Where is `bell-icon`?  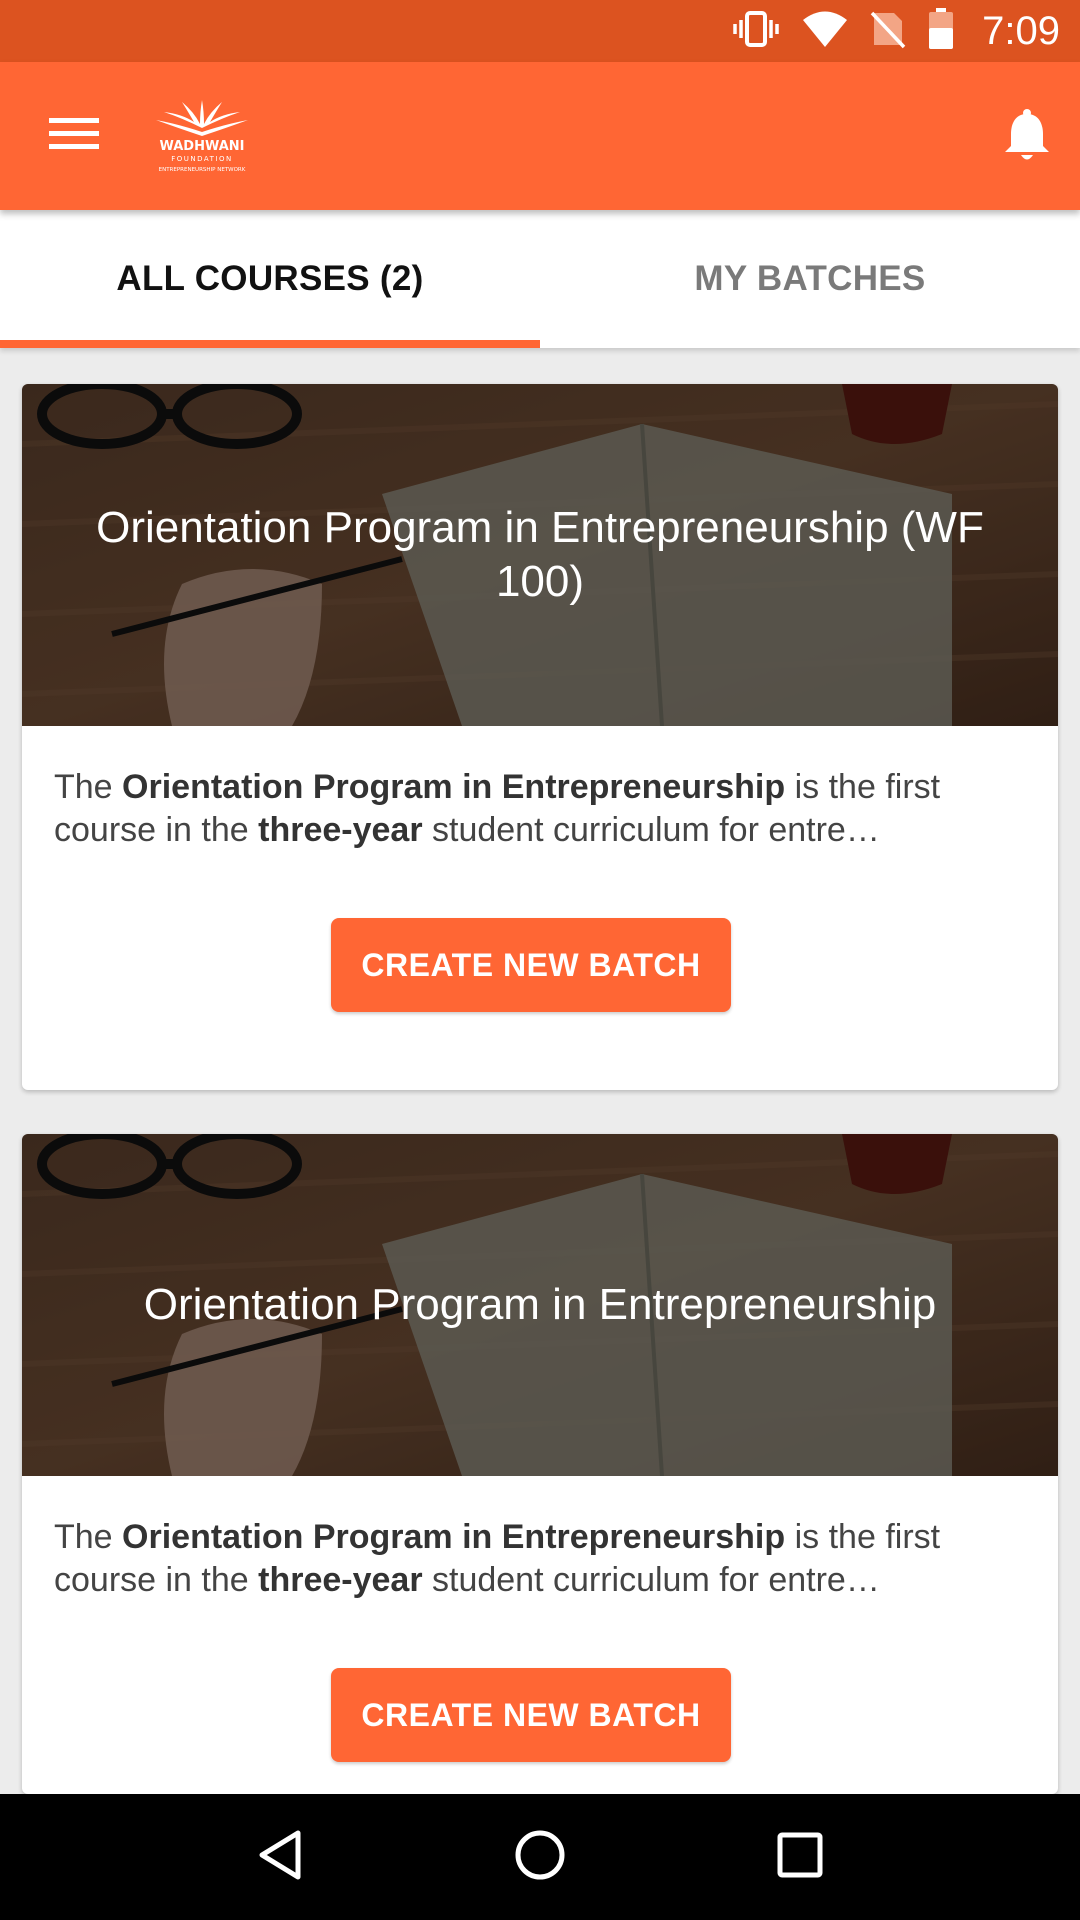
bell-icon is located at coordinates (1027, 137).